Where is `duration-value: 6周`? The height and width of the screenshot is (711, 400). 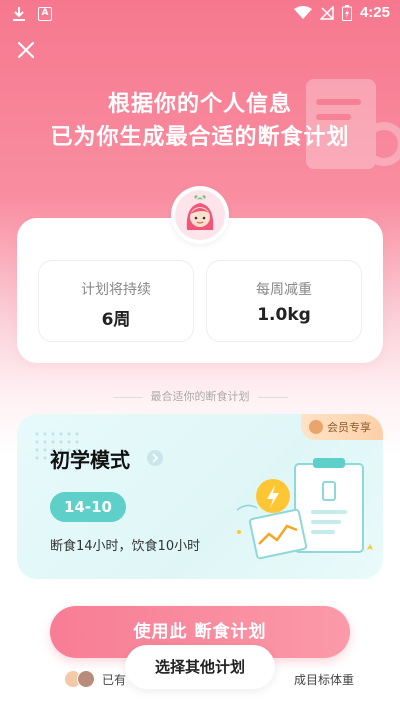
duration-value: 6周 is located at coordinates (116, 320).